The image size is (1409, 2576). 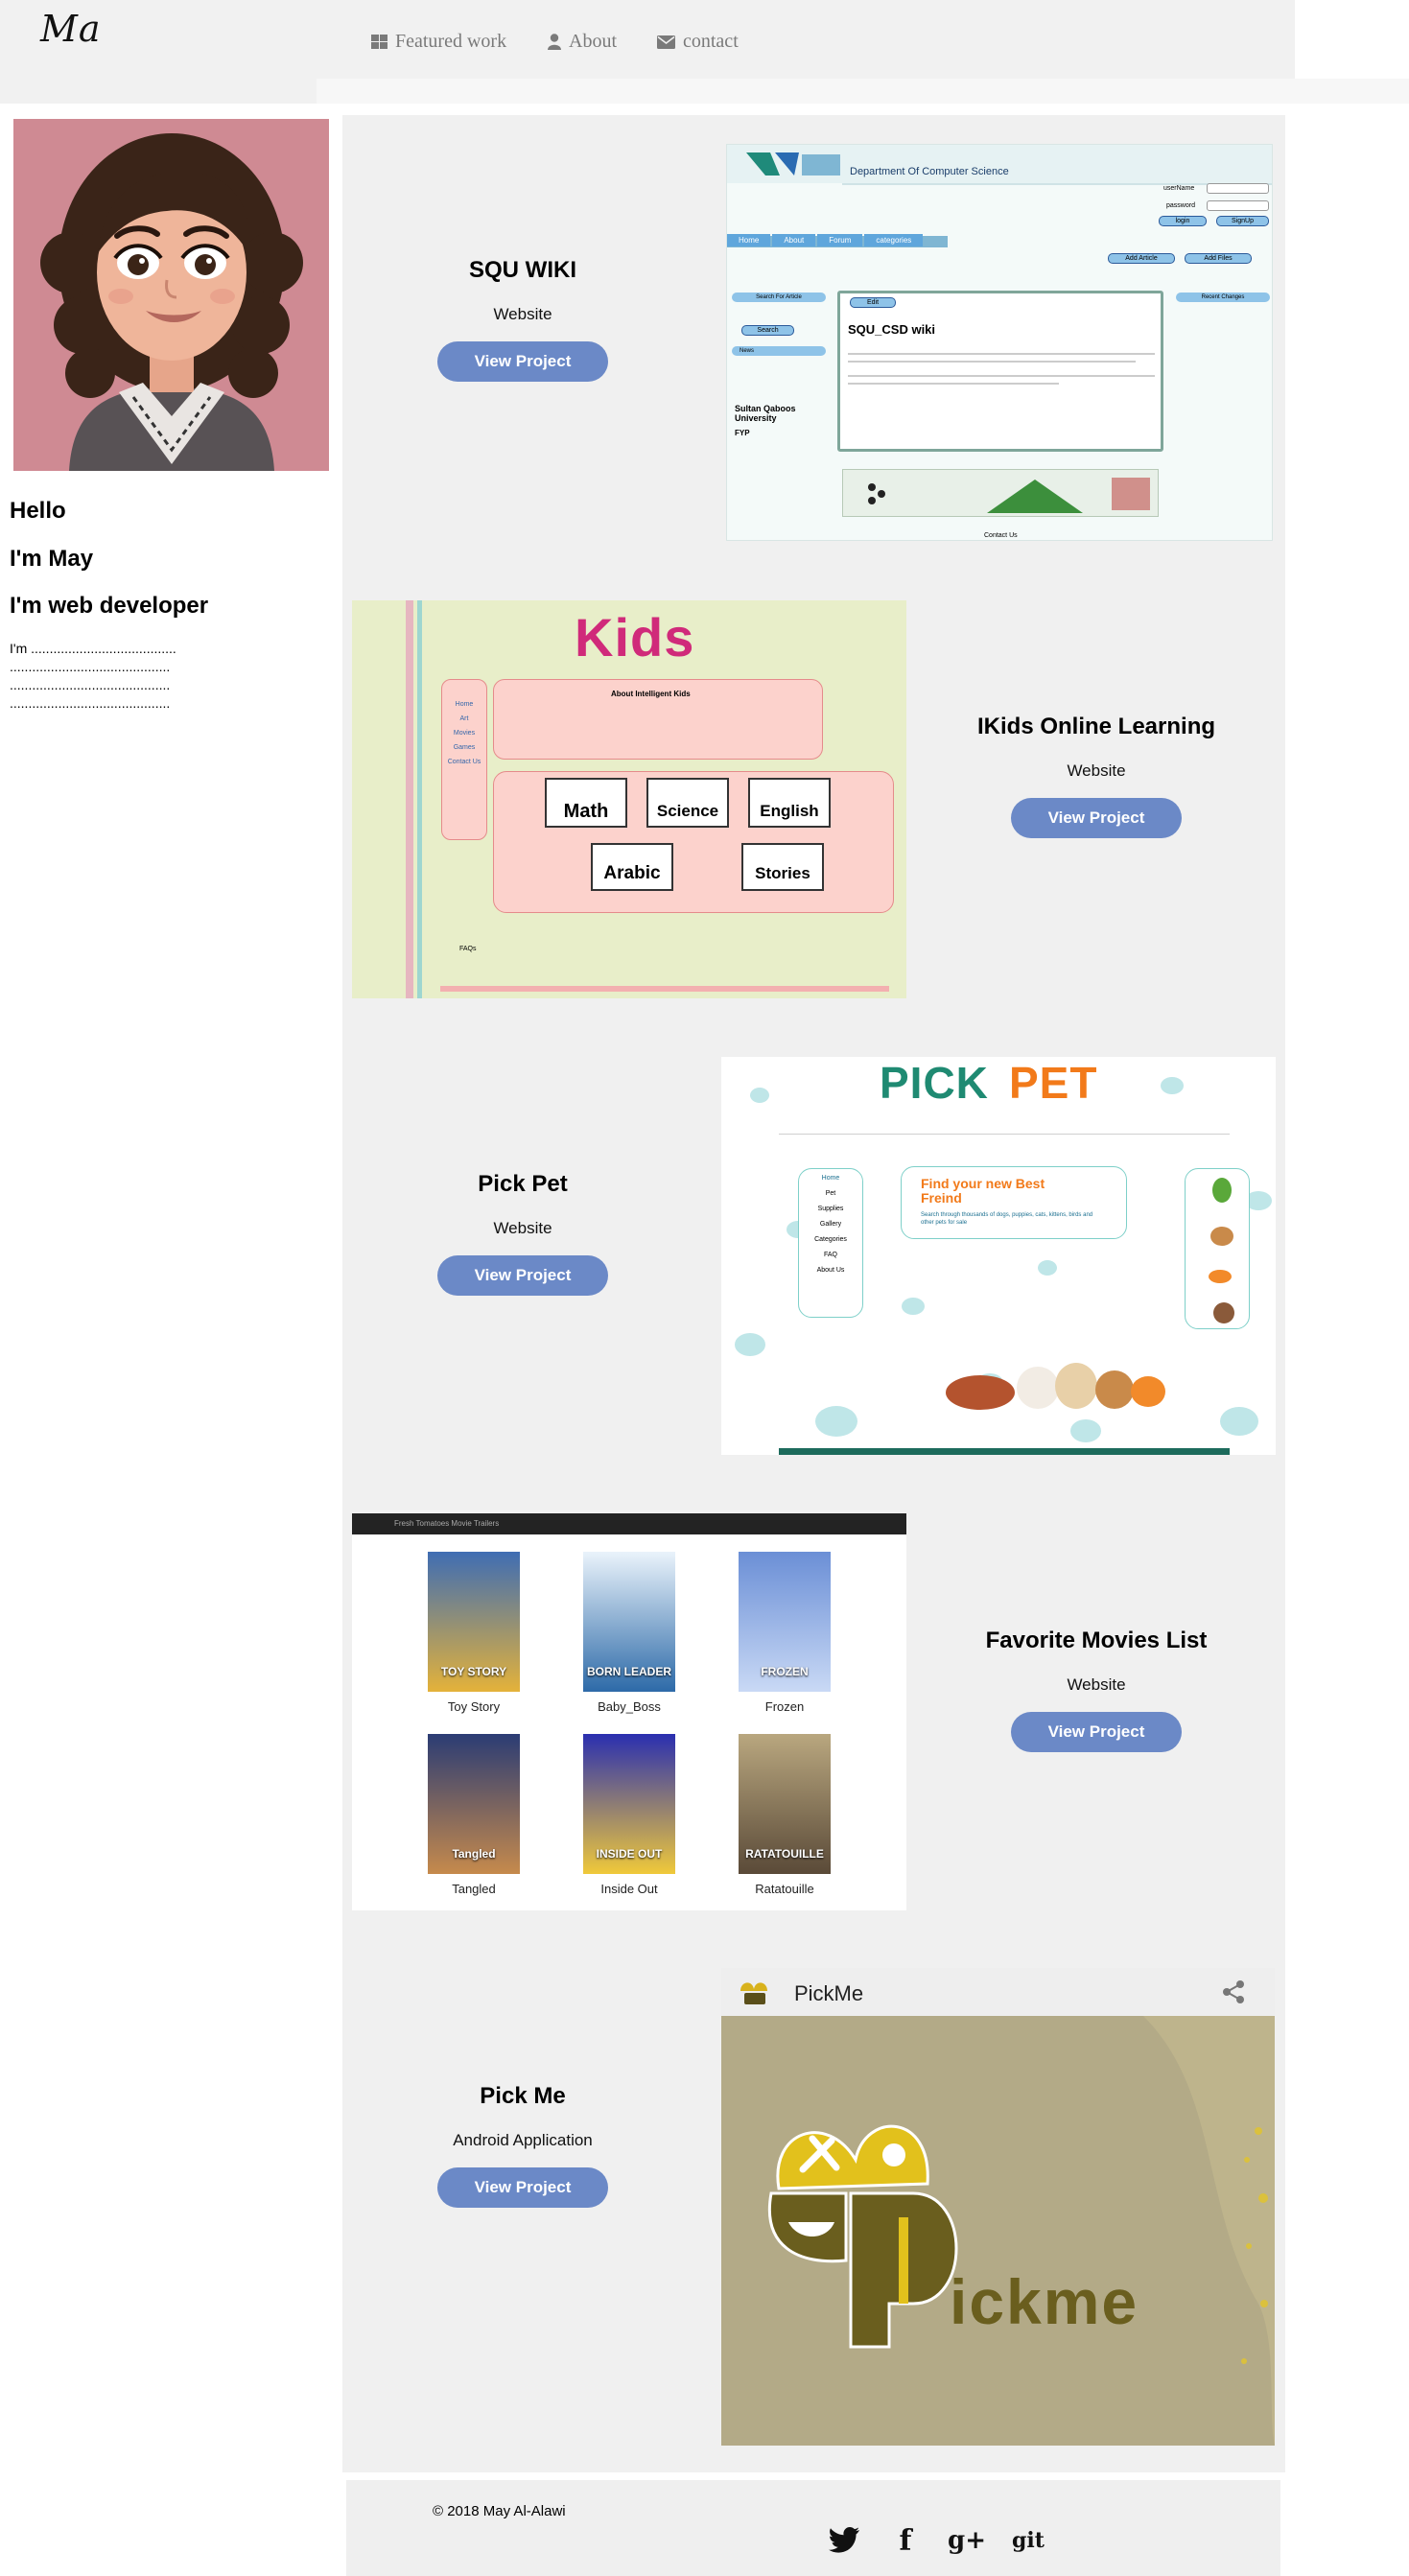 What do you see at coordinates (831, 1270) in the screenshot?
I see `pick-pet-menu-item: About Us` at bounding box center [831, 1270].